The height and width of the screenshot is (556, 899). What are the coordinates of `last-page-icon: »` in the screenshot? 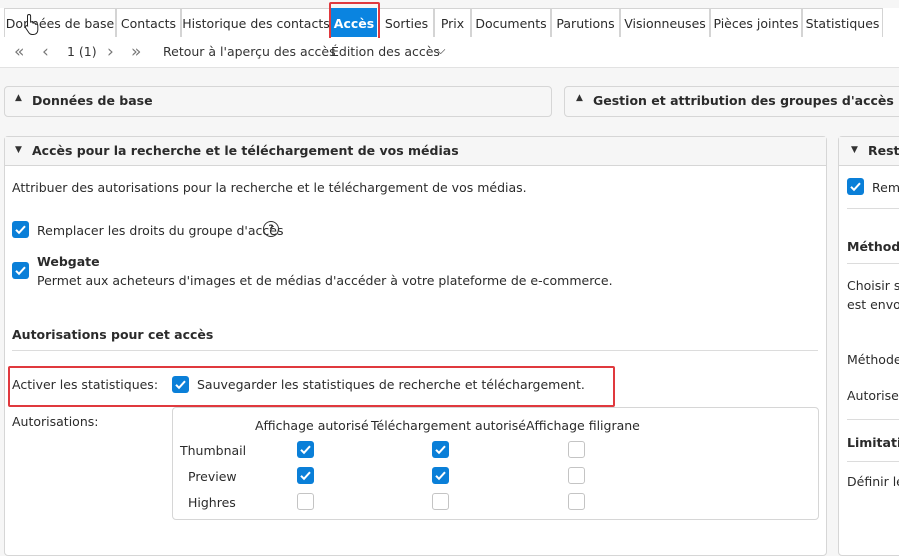 It's located at (136, 52).